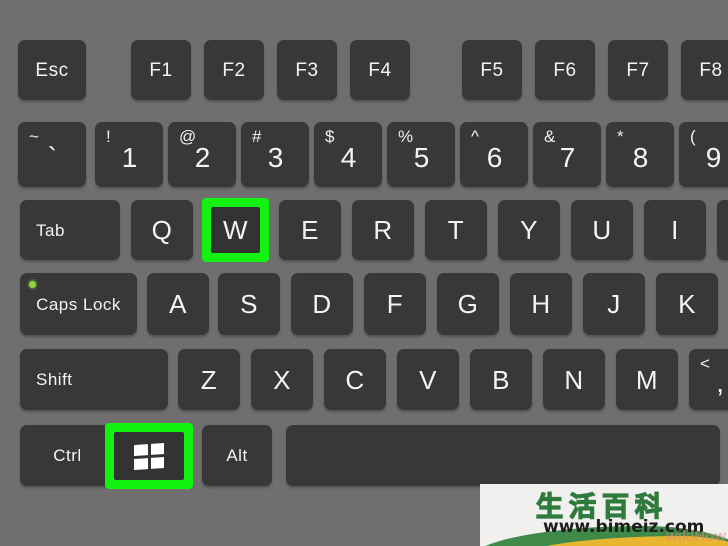 This screenshot has height=546, width=728. I want to click on key-9-shift-label: (, so click(693, 136).